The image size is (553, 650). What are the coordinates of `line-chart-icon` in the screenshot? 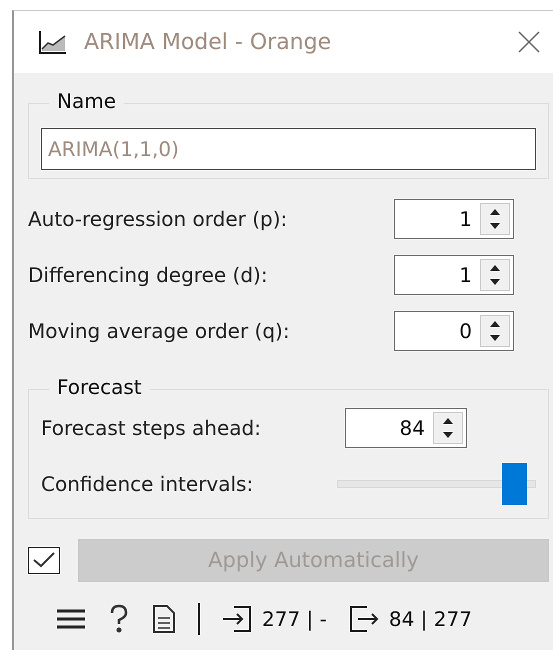 It's located at (53, 42).